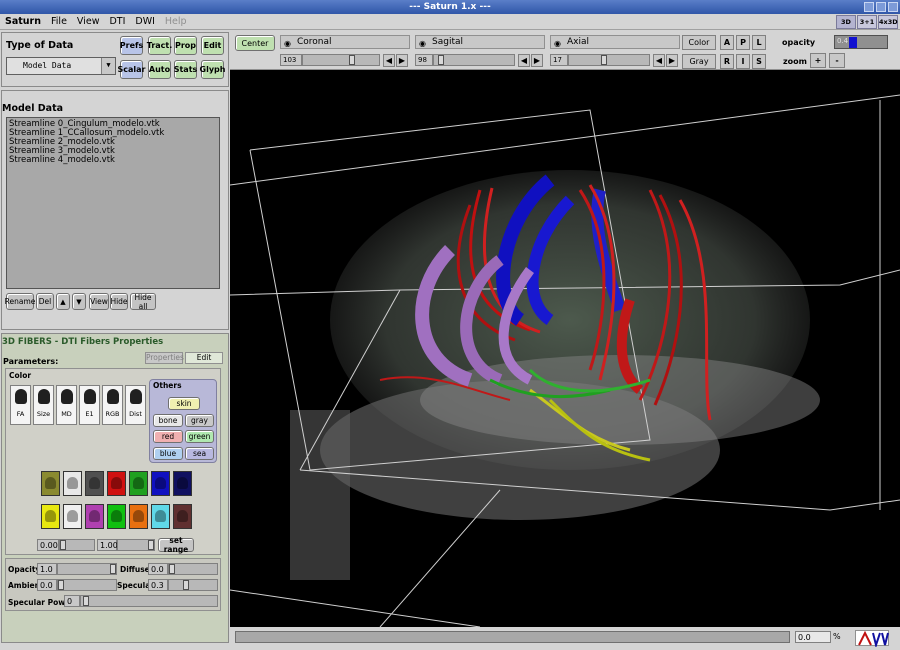  Describe the element at coordinates (143, 302) in the screenshot. I see `hide-all-button: Hide all` at that location.